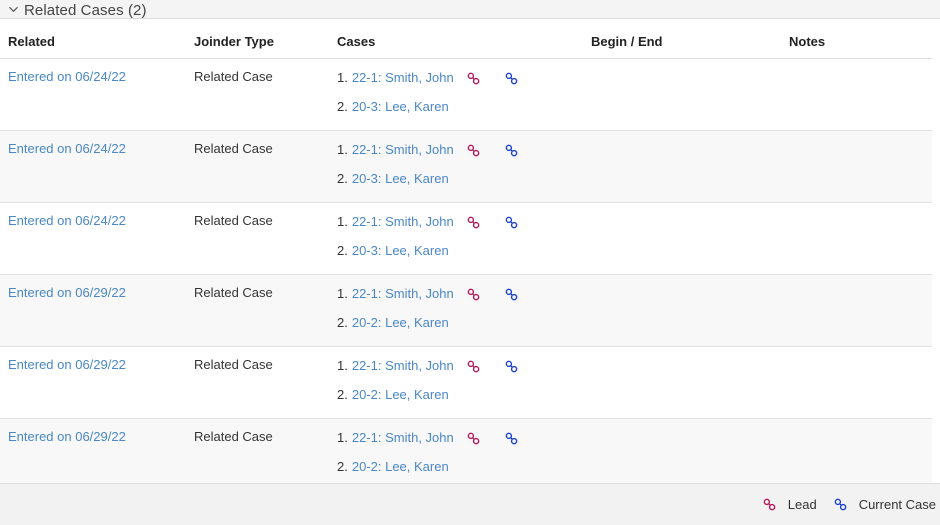  Describe the element at coordinates (897, 504) in the screenshot. I see `legend-label-current-case: Current Case` at that location.